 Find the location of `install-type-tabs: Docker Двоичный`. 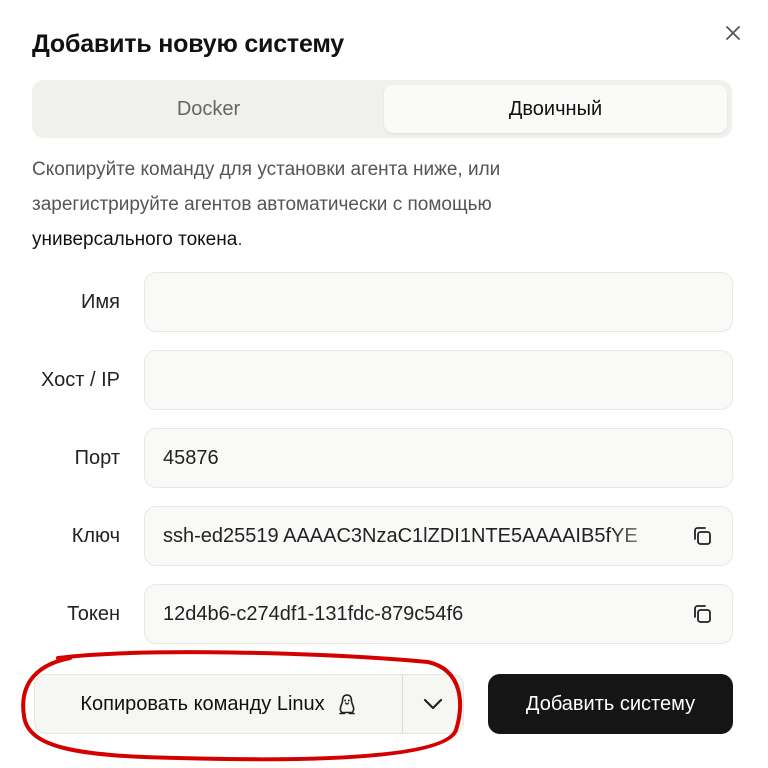

install-type-tabs: Docker Двоичный is located at coordinates (382, 109).